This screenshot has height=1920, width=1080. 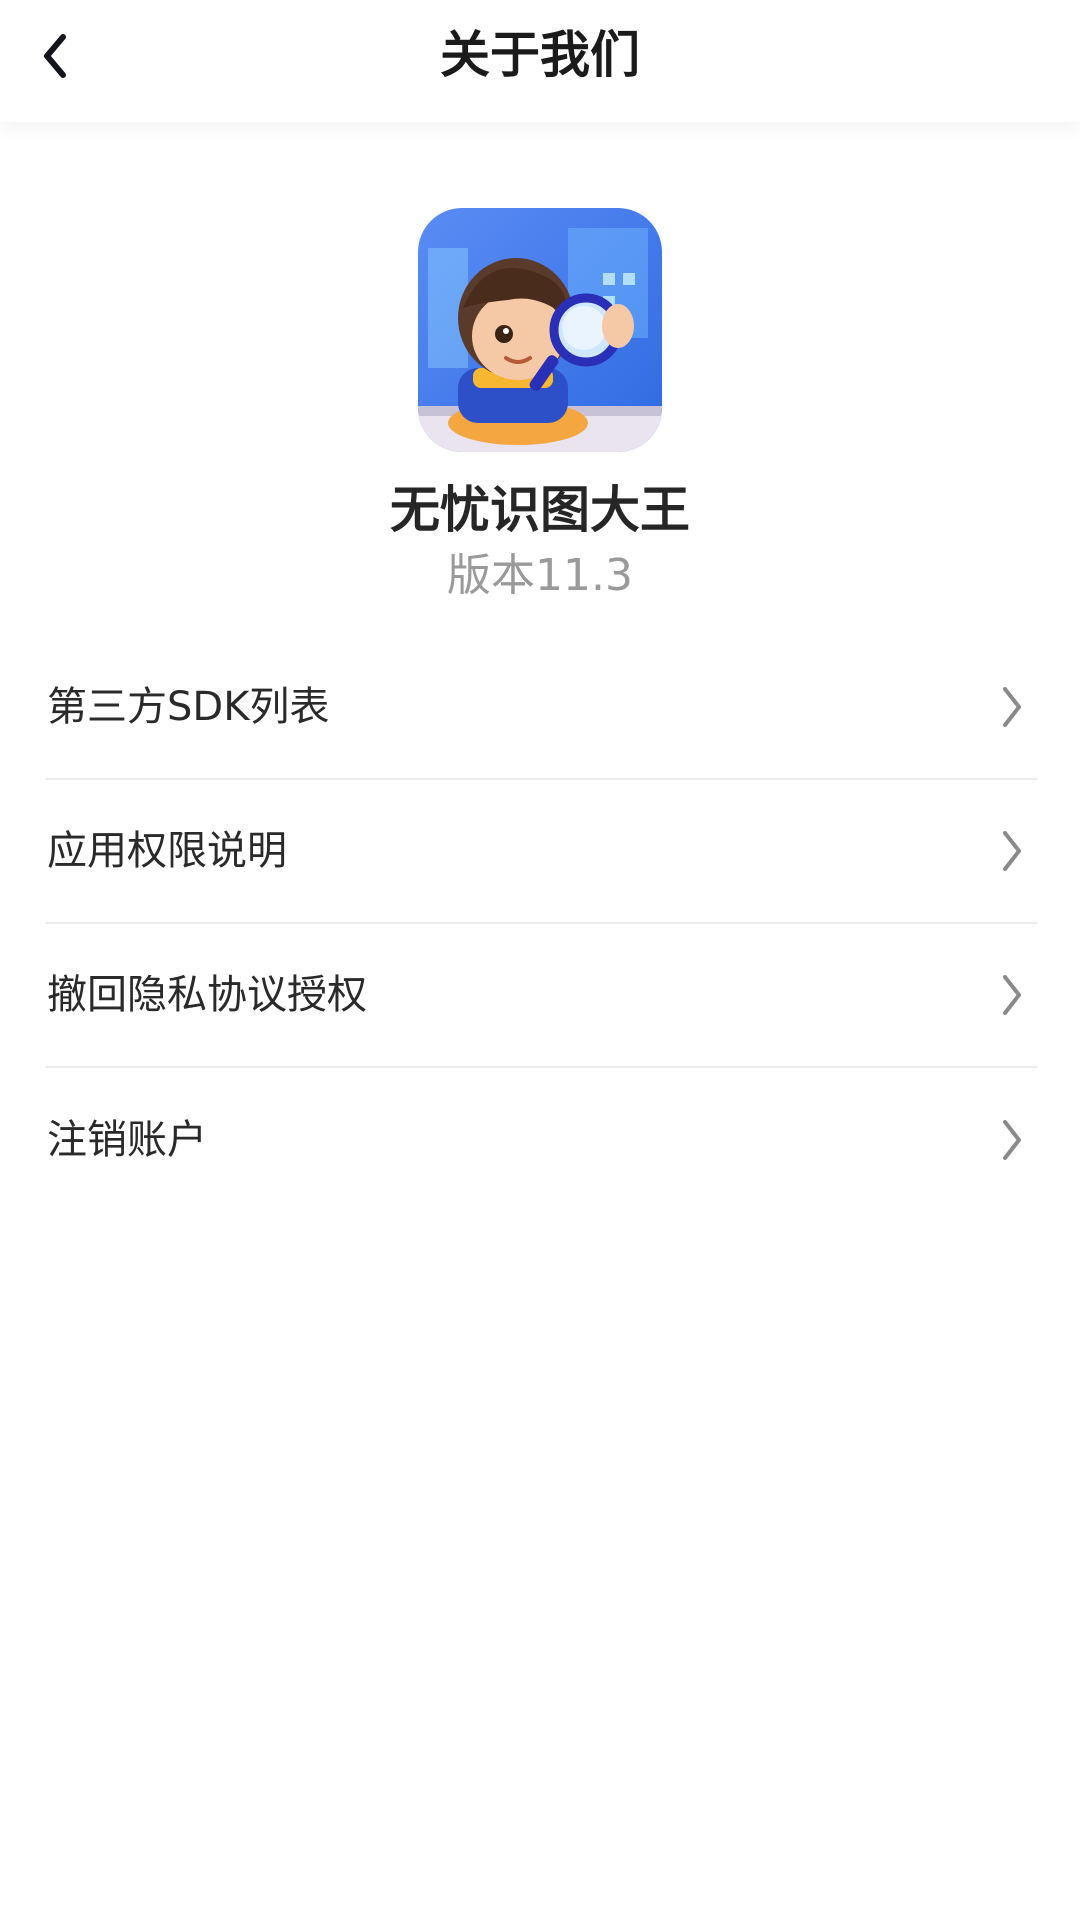 I want to click on menu-item-label: 注销账户, so click(x=127, y=1140).